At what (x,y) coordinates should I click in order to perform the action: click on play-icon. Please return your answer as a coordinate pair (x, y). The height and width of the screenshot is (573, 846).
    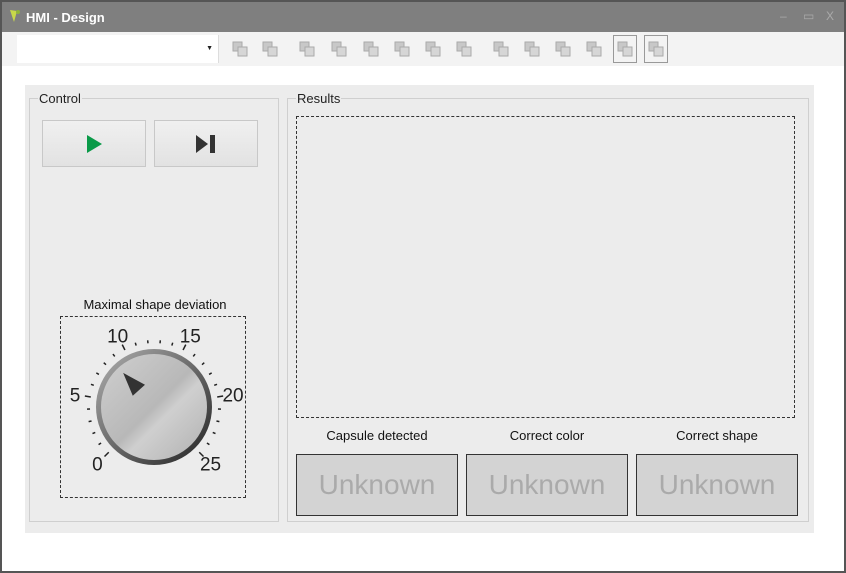
    Looking at the image, I should click on (94, 143).